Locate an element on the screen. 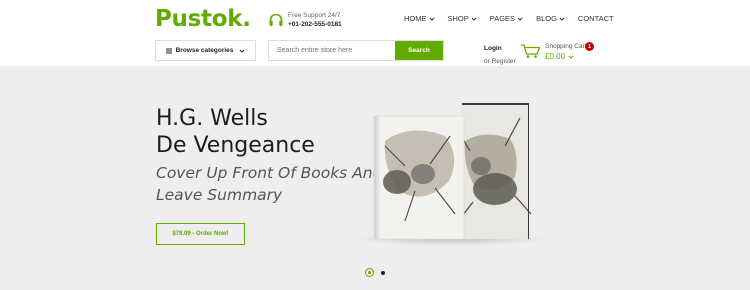 This screenshot has width=750, height=290. slider-dot-active is located at coordinates (369, 272).